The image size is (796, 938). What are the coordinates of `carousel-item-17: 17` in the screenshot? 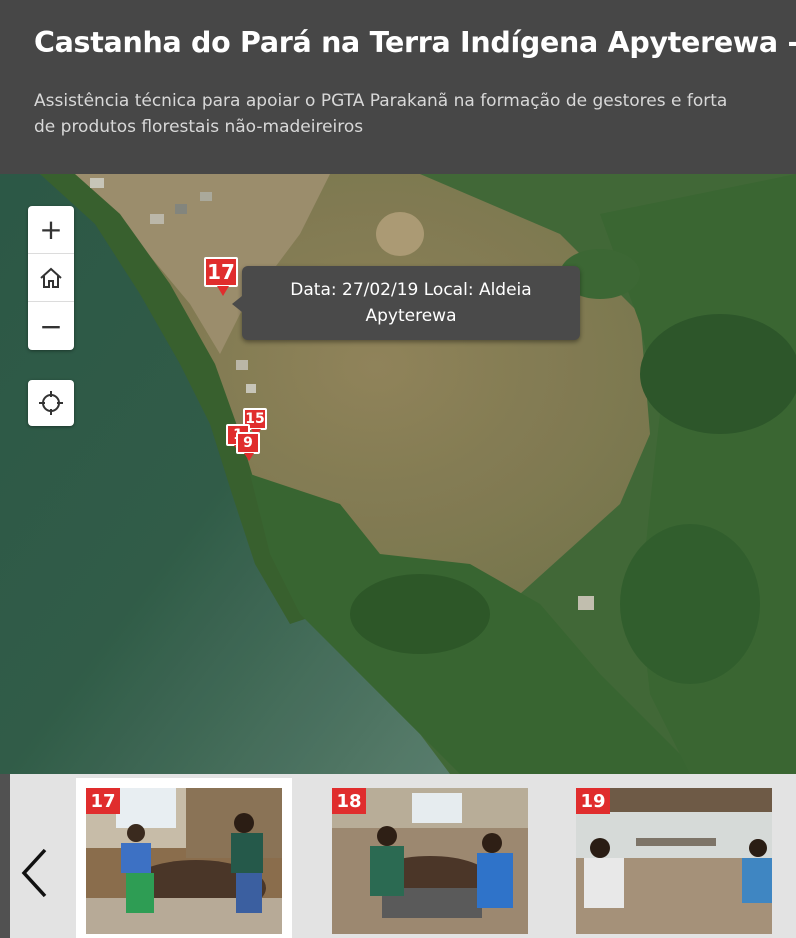 It's located at (184, 861).